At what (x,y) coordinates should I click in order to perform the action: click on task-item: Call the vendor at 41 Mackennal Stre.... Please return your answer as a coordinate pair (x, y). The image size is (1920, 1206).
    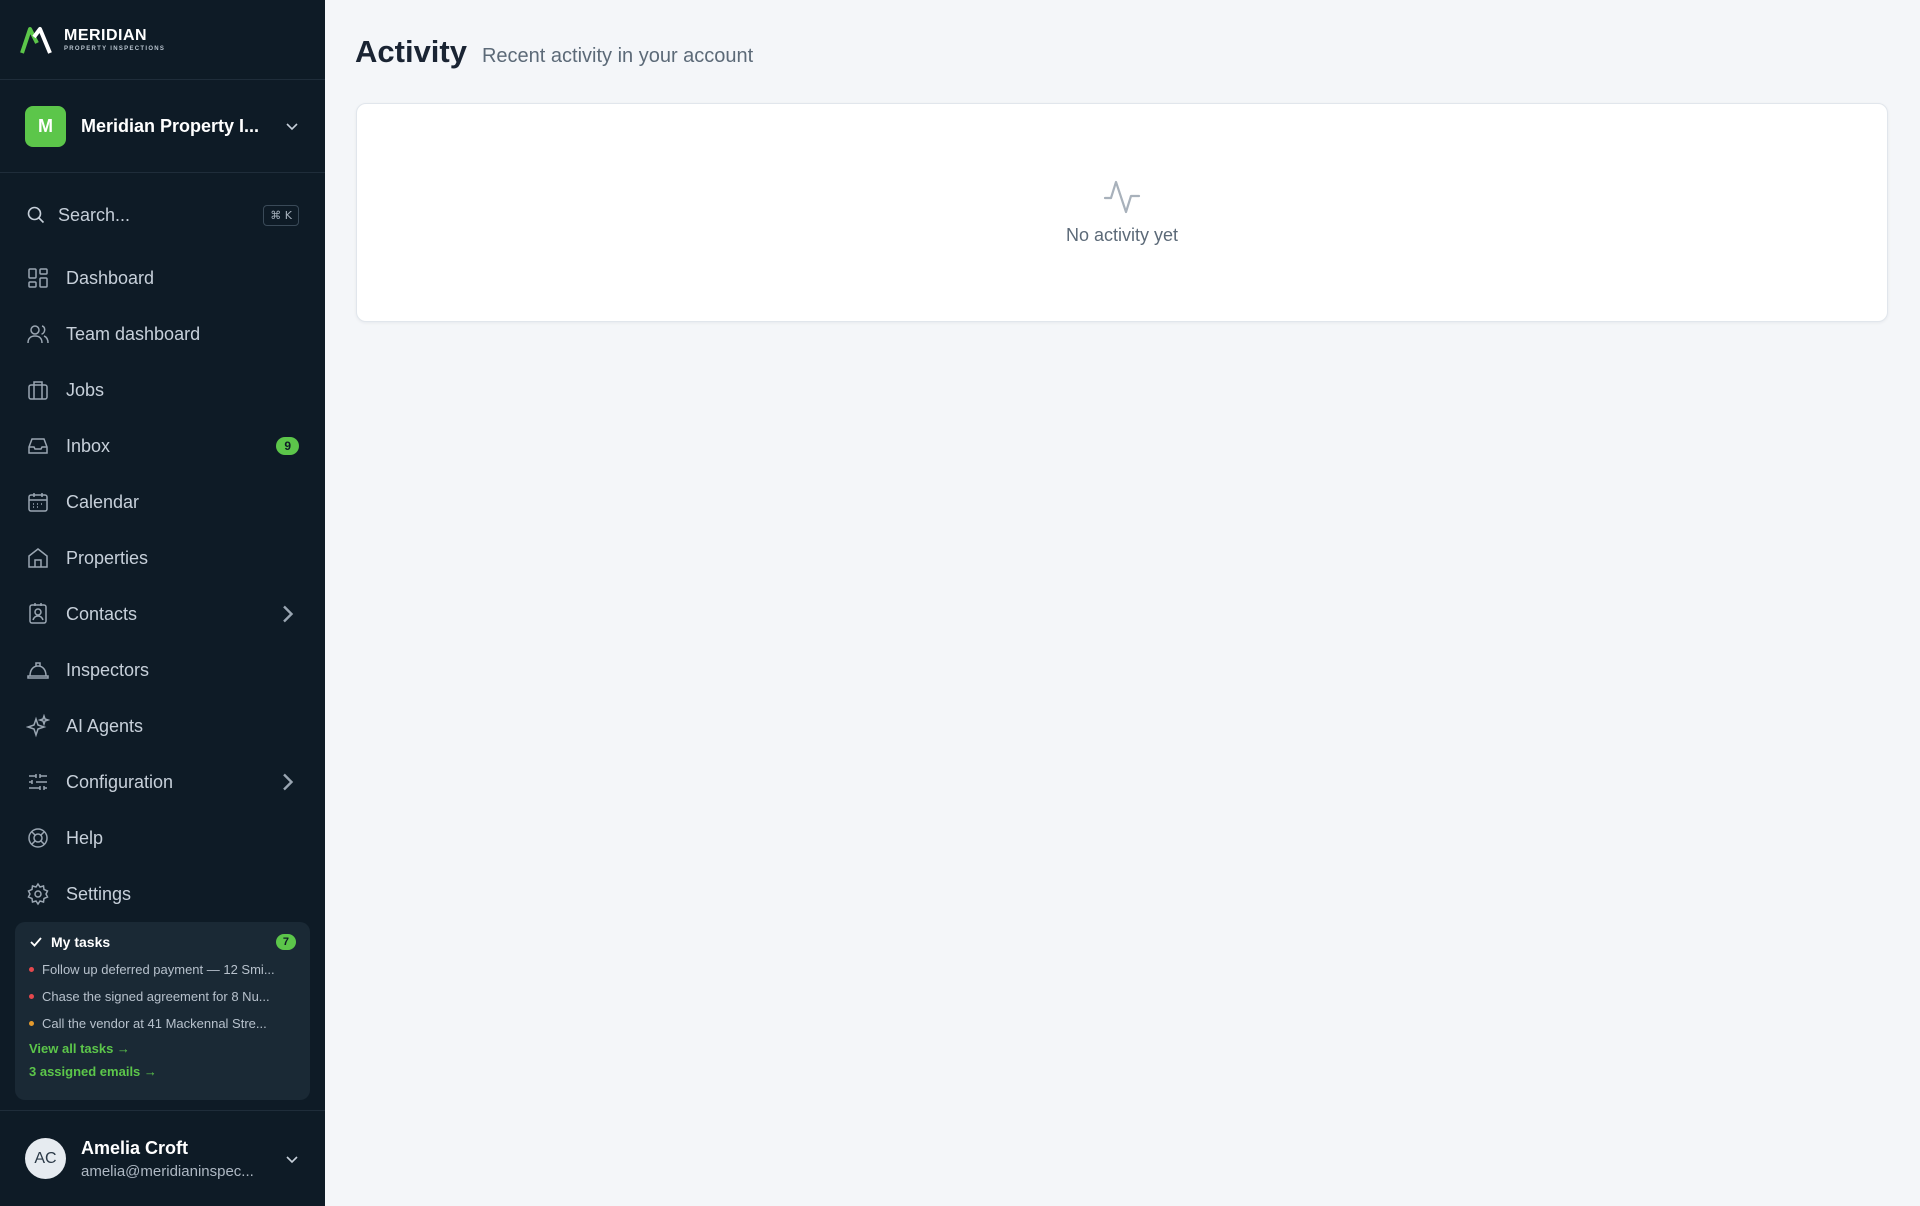
    Looking at the image, I should click on (162, 1023).